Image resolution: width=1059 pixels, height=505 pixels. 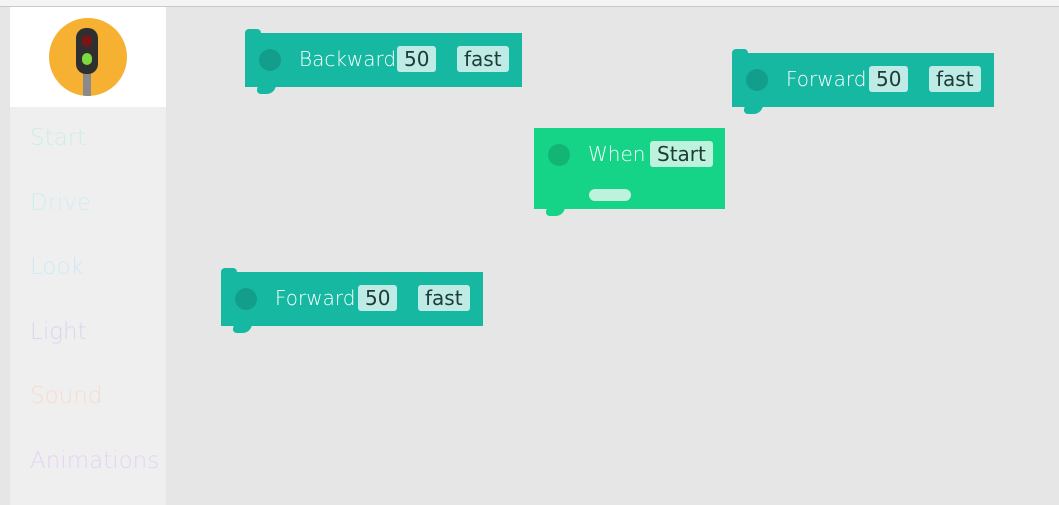 What do you see at coordinates (681, 154) in the screenshot?
I see `trigger-chip: Start` at bounding box center [681, 154].